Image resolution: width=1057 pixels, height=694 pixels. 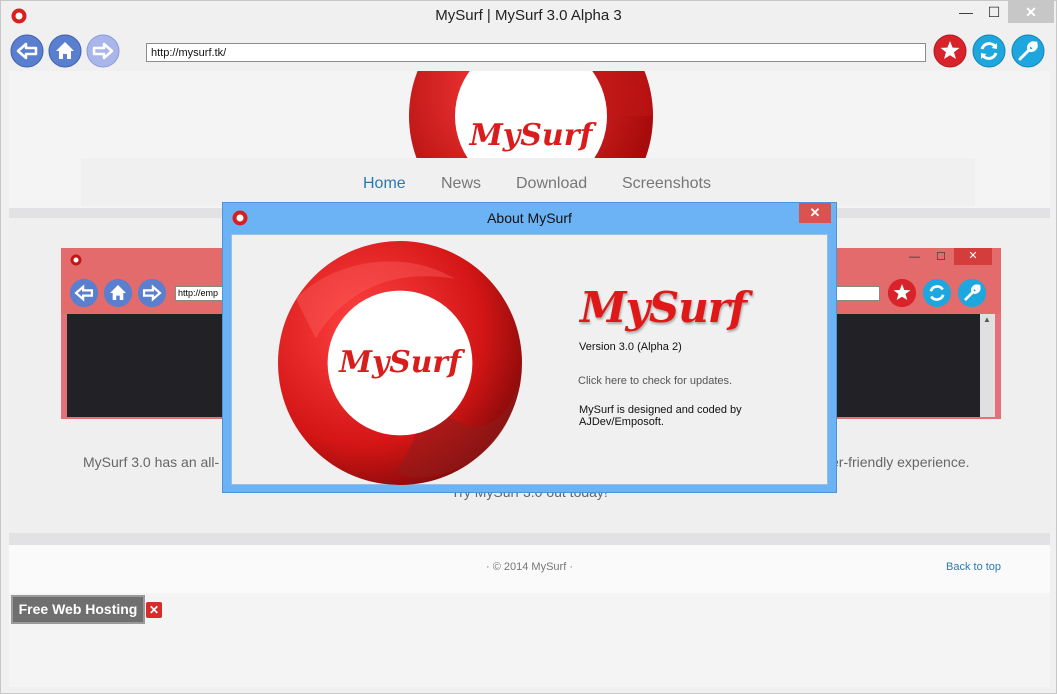 I want to click on window-title: MySurf | MySurf 3.0 Alpha 3, so click(x=528, y=15).